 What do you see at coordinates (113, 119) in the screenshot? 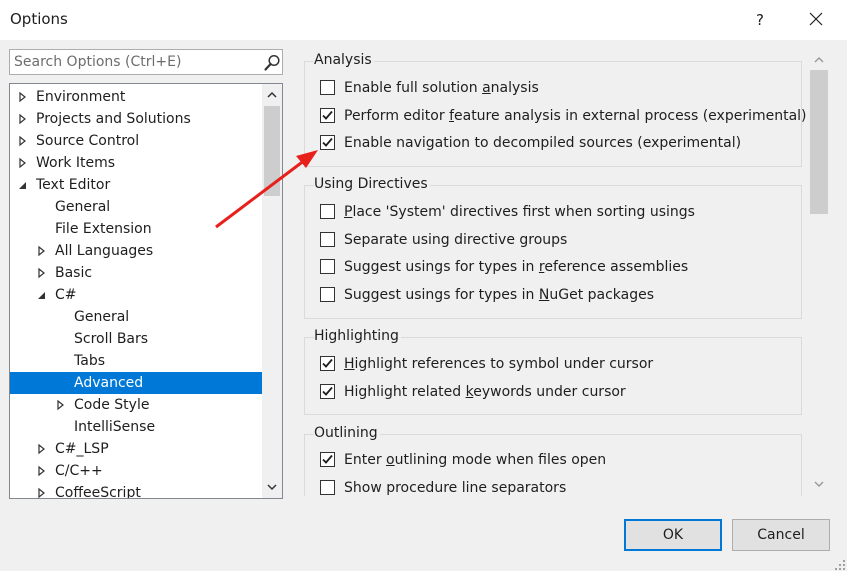
I see `tree-item-label: Projects and Solutions` at bounding box center [113, 119].